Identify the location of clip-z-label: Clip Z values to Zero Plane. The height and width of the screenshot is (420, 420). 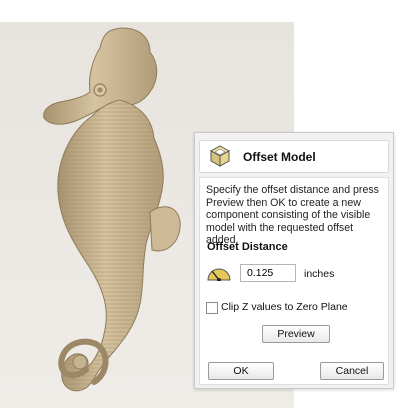
(284, 307).